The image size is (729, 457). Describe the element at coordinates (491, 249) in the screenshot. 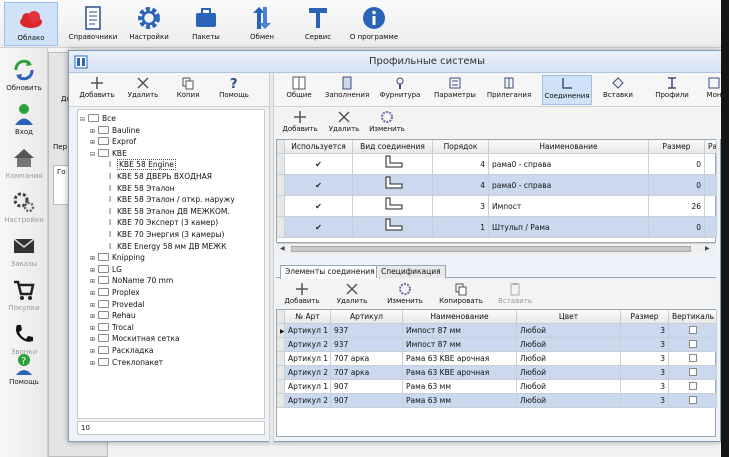

I see `scrollbar-thumb` at that location.